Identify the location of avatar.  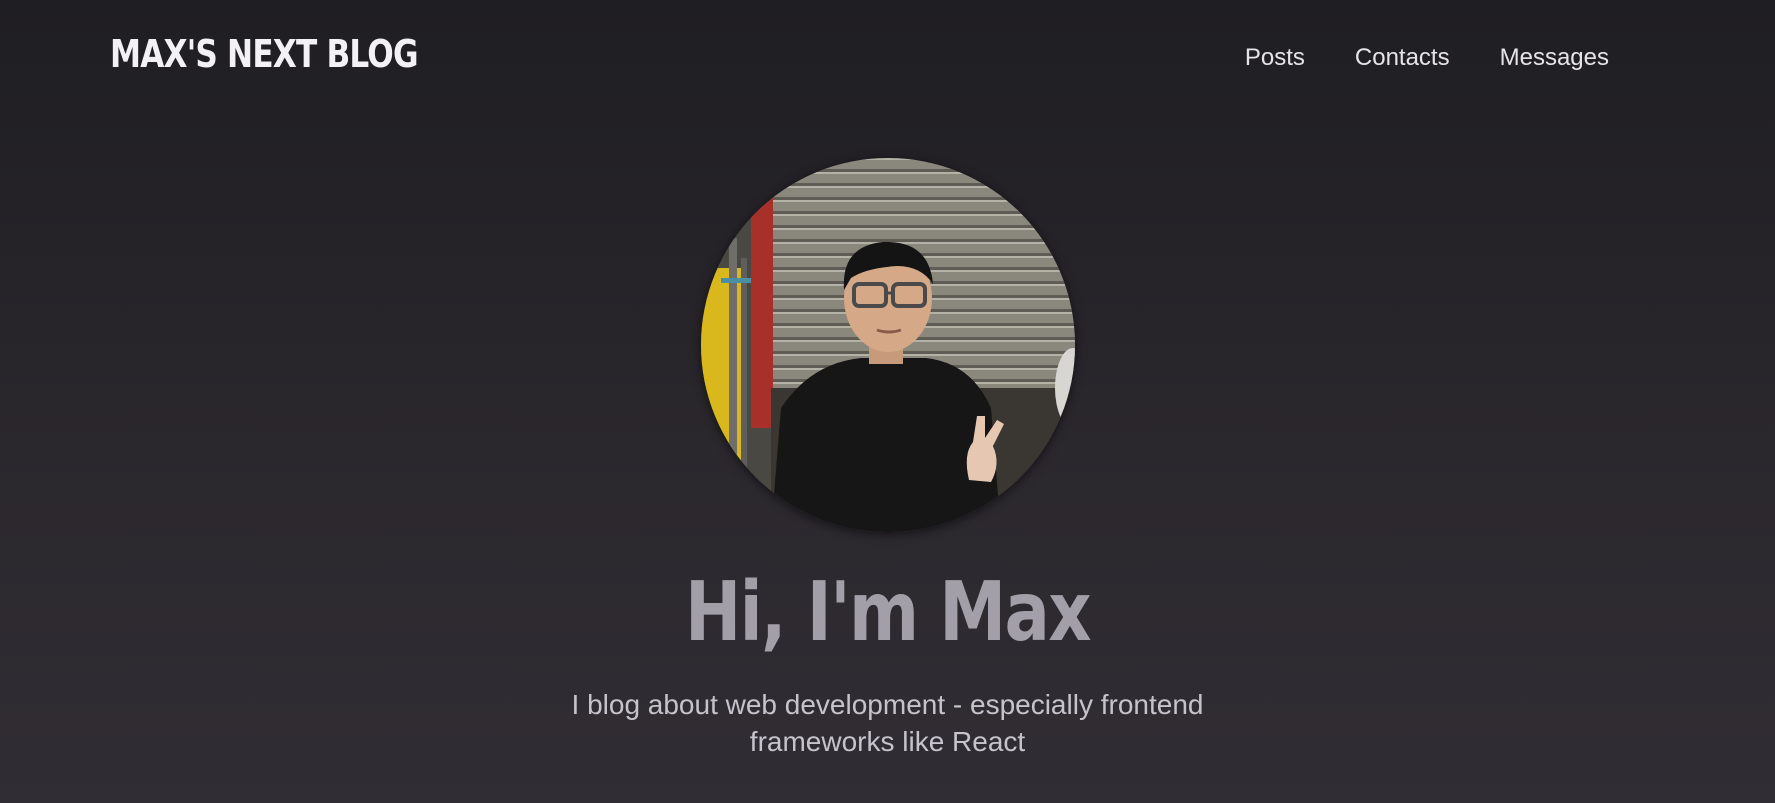
(887, 345).